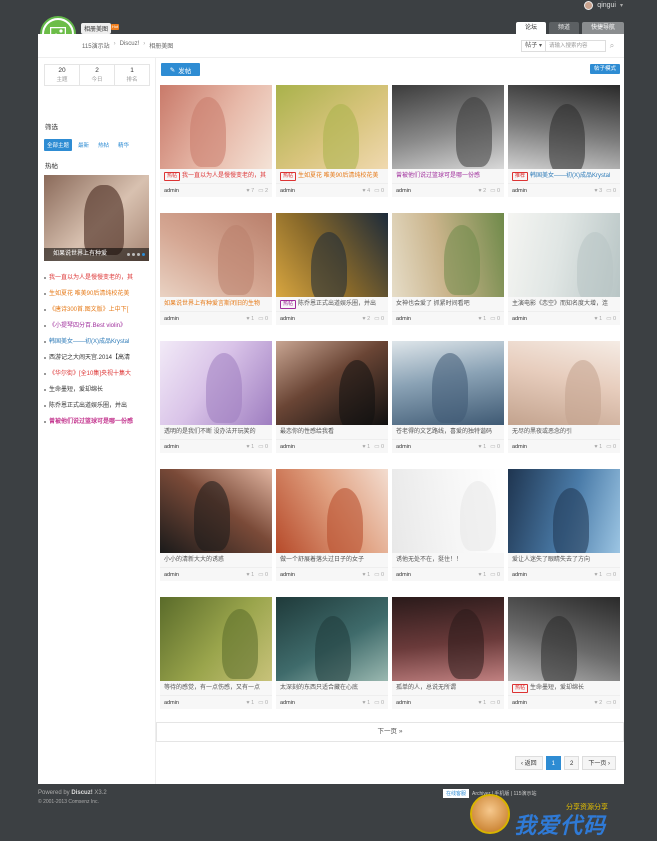  Describe the element at coordinates (553, 763) in the screenshot. I see `pager-page-1: 1` at that location.